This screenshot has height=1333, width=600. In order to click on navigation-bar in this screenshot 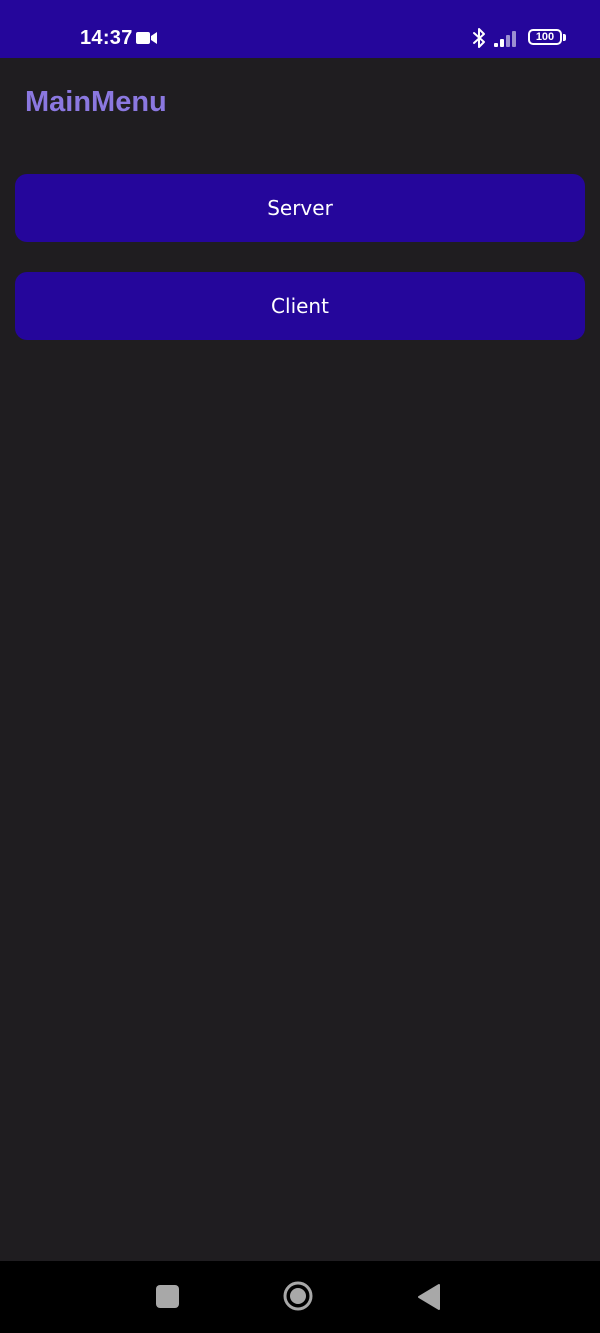, I will do `click(300, 1297)`.